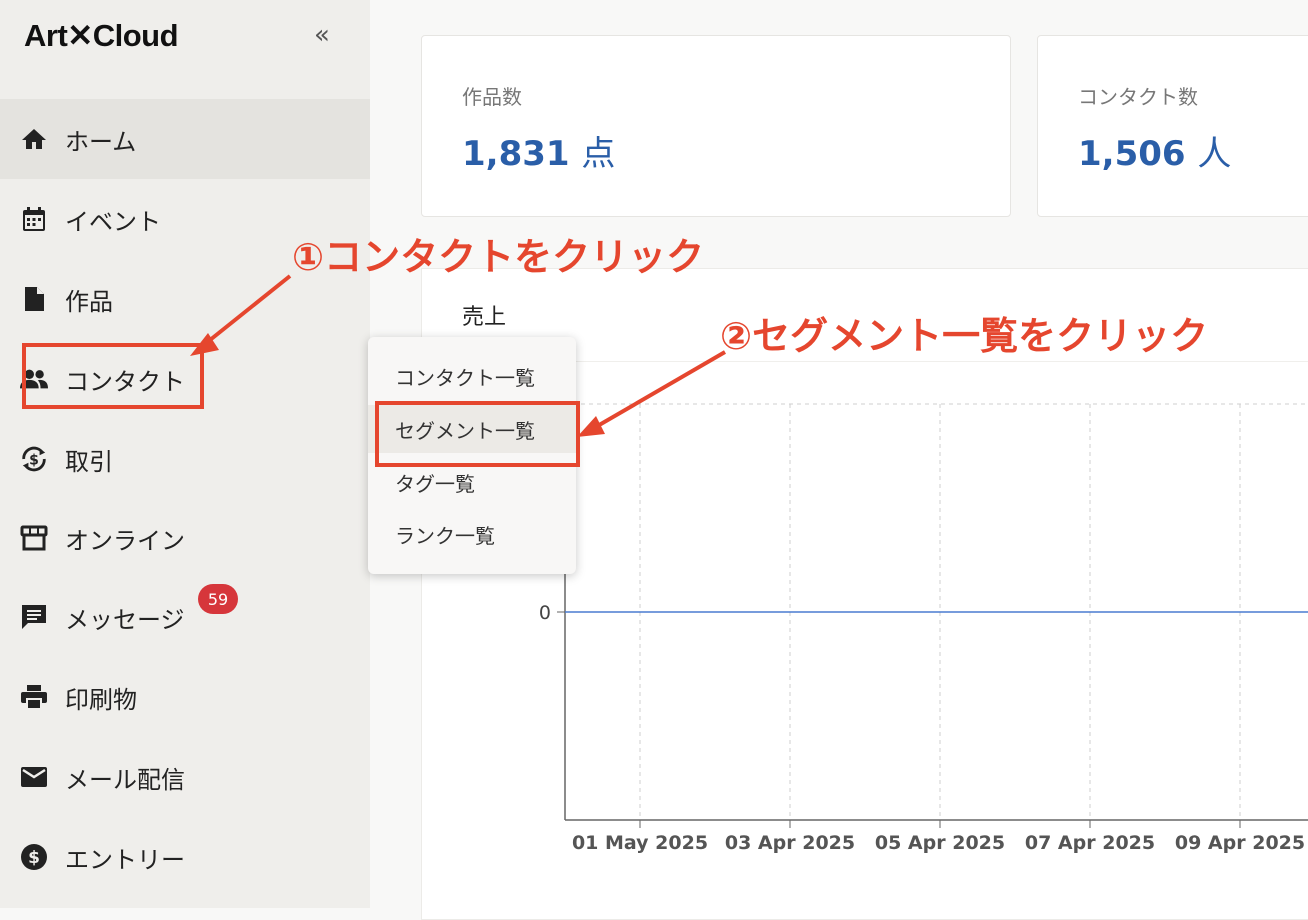 Image resolution: width=1308 pixels, height=920 pixels. Describe the element at coordinates (101, 36) in the screenshot. I see `app-logo: Art✕Cloud` at that location.